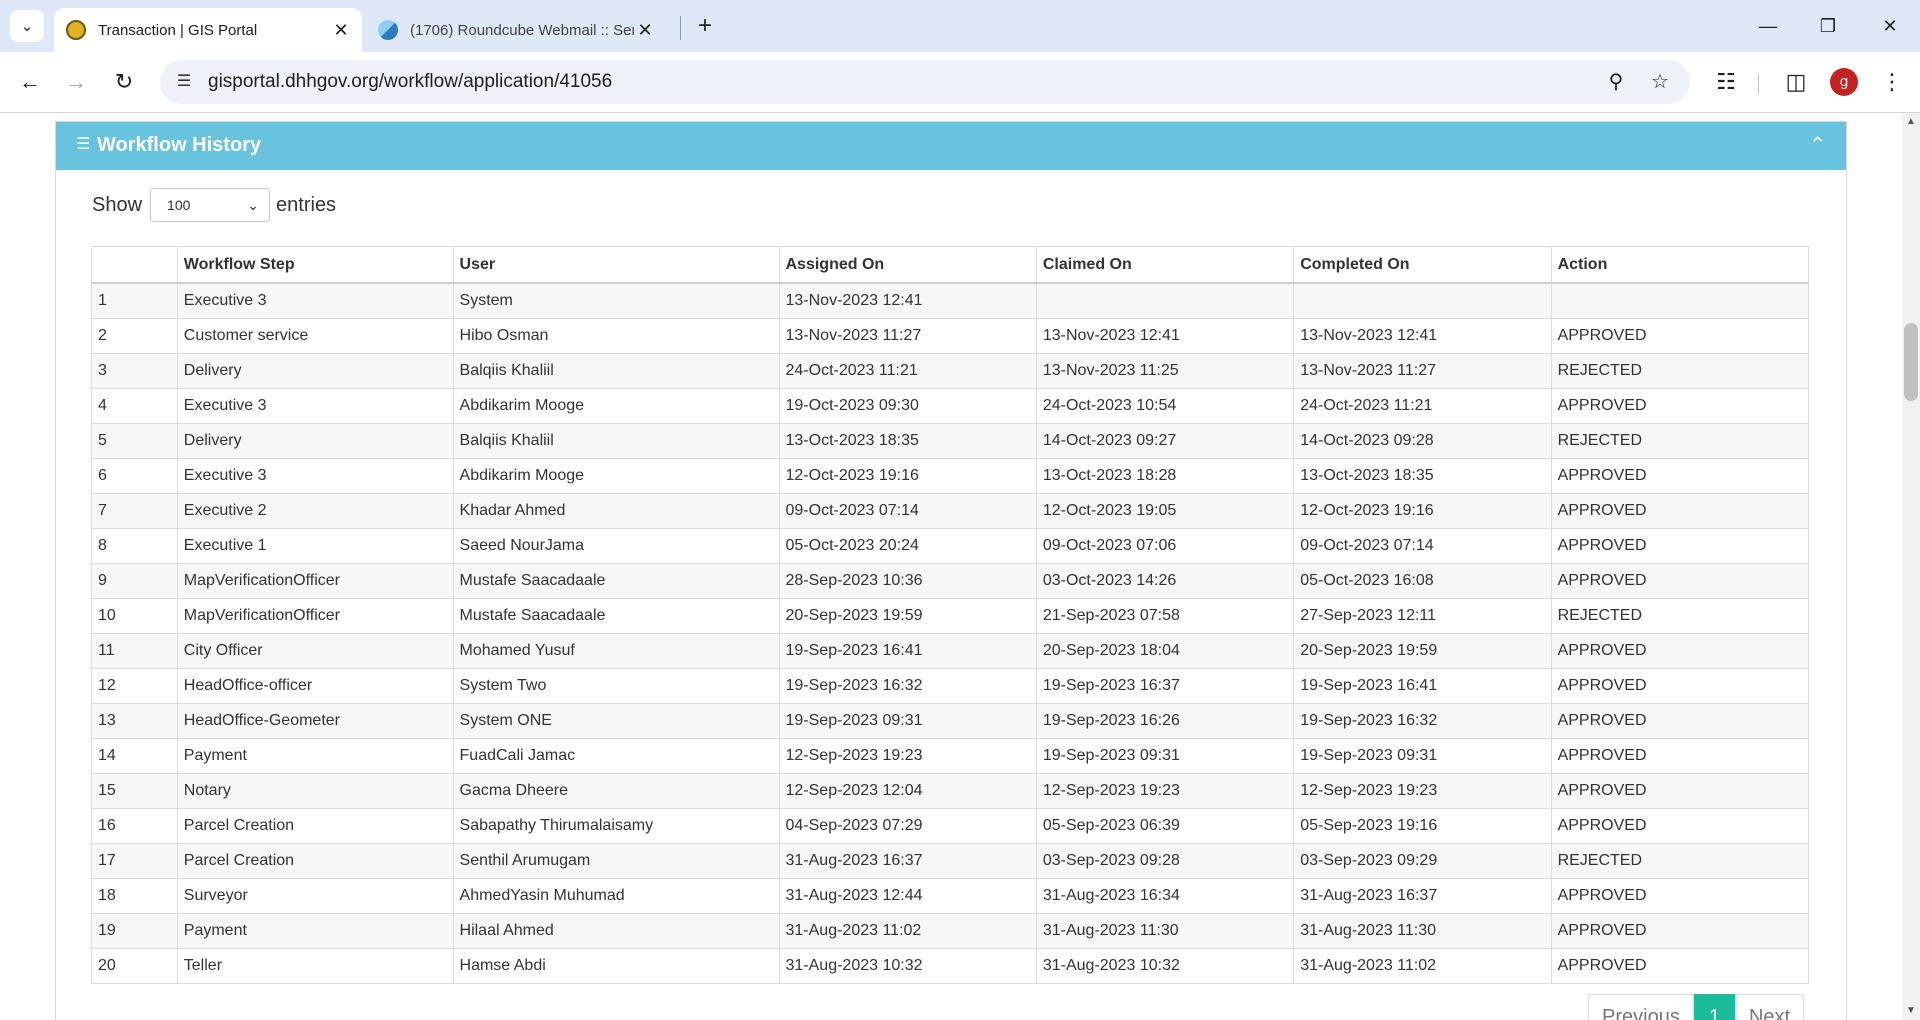 This screenshot has width=1920, height=1020. Describe the element at coordinates (1165, 546) in the screenshot. I see `cell-claimed-on: 09-Oct-2023 07:06` at that location.